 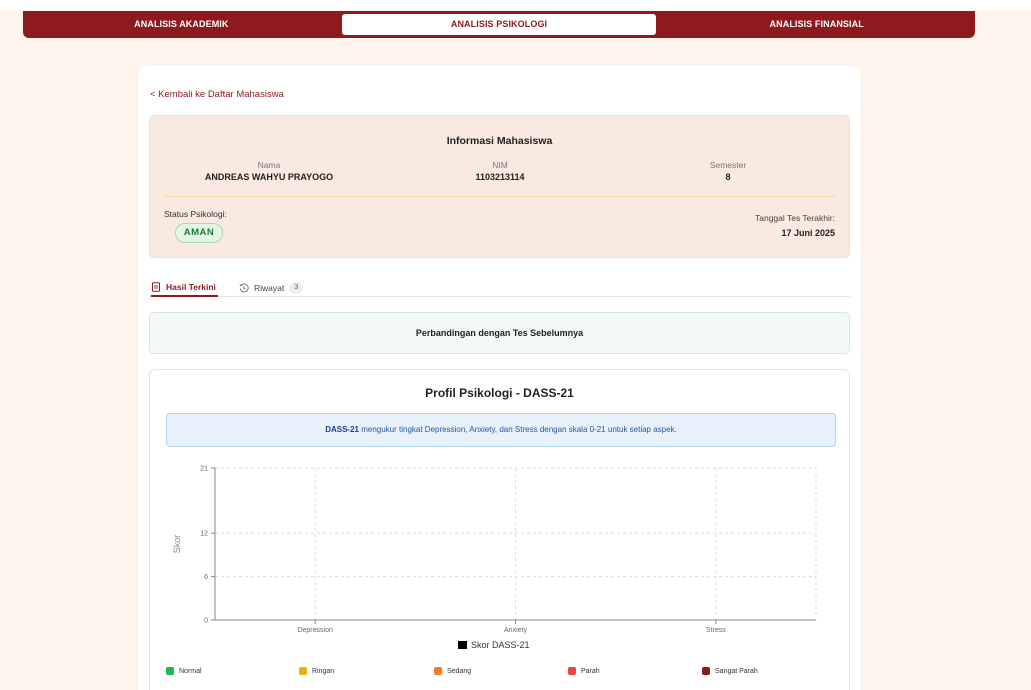 I want to click on nama-label: Nama, so click(x=269, y=165).